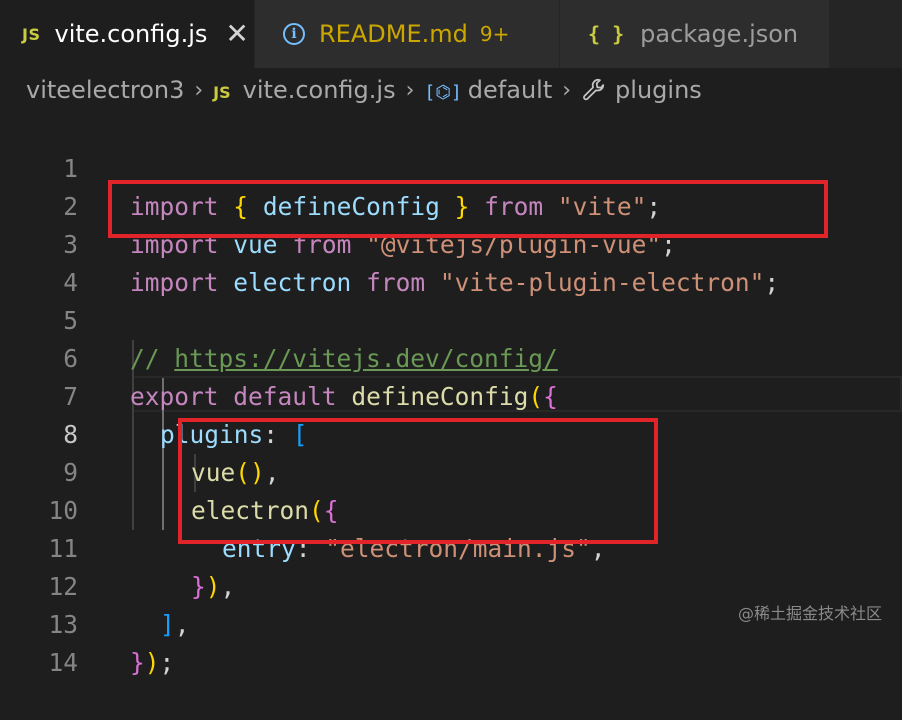  What do you see at coordinates (510, 90) in the screenshot?
I see `breadcrumb-symbol-label: default` at bounding box center [510, 90].